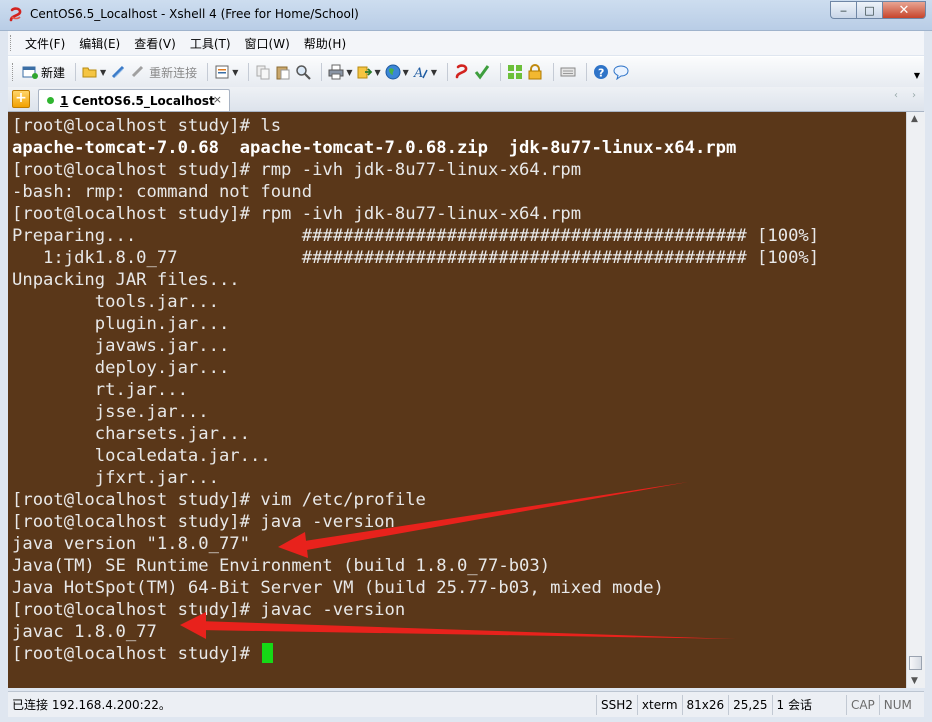 The width and height of the screenshot is (932, 722). I want to click on close-tab-icon: ×, so click(217, 99).